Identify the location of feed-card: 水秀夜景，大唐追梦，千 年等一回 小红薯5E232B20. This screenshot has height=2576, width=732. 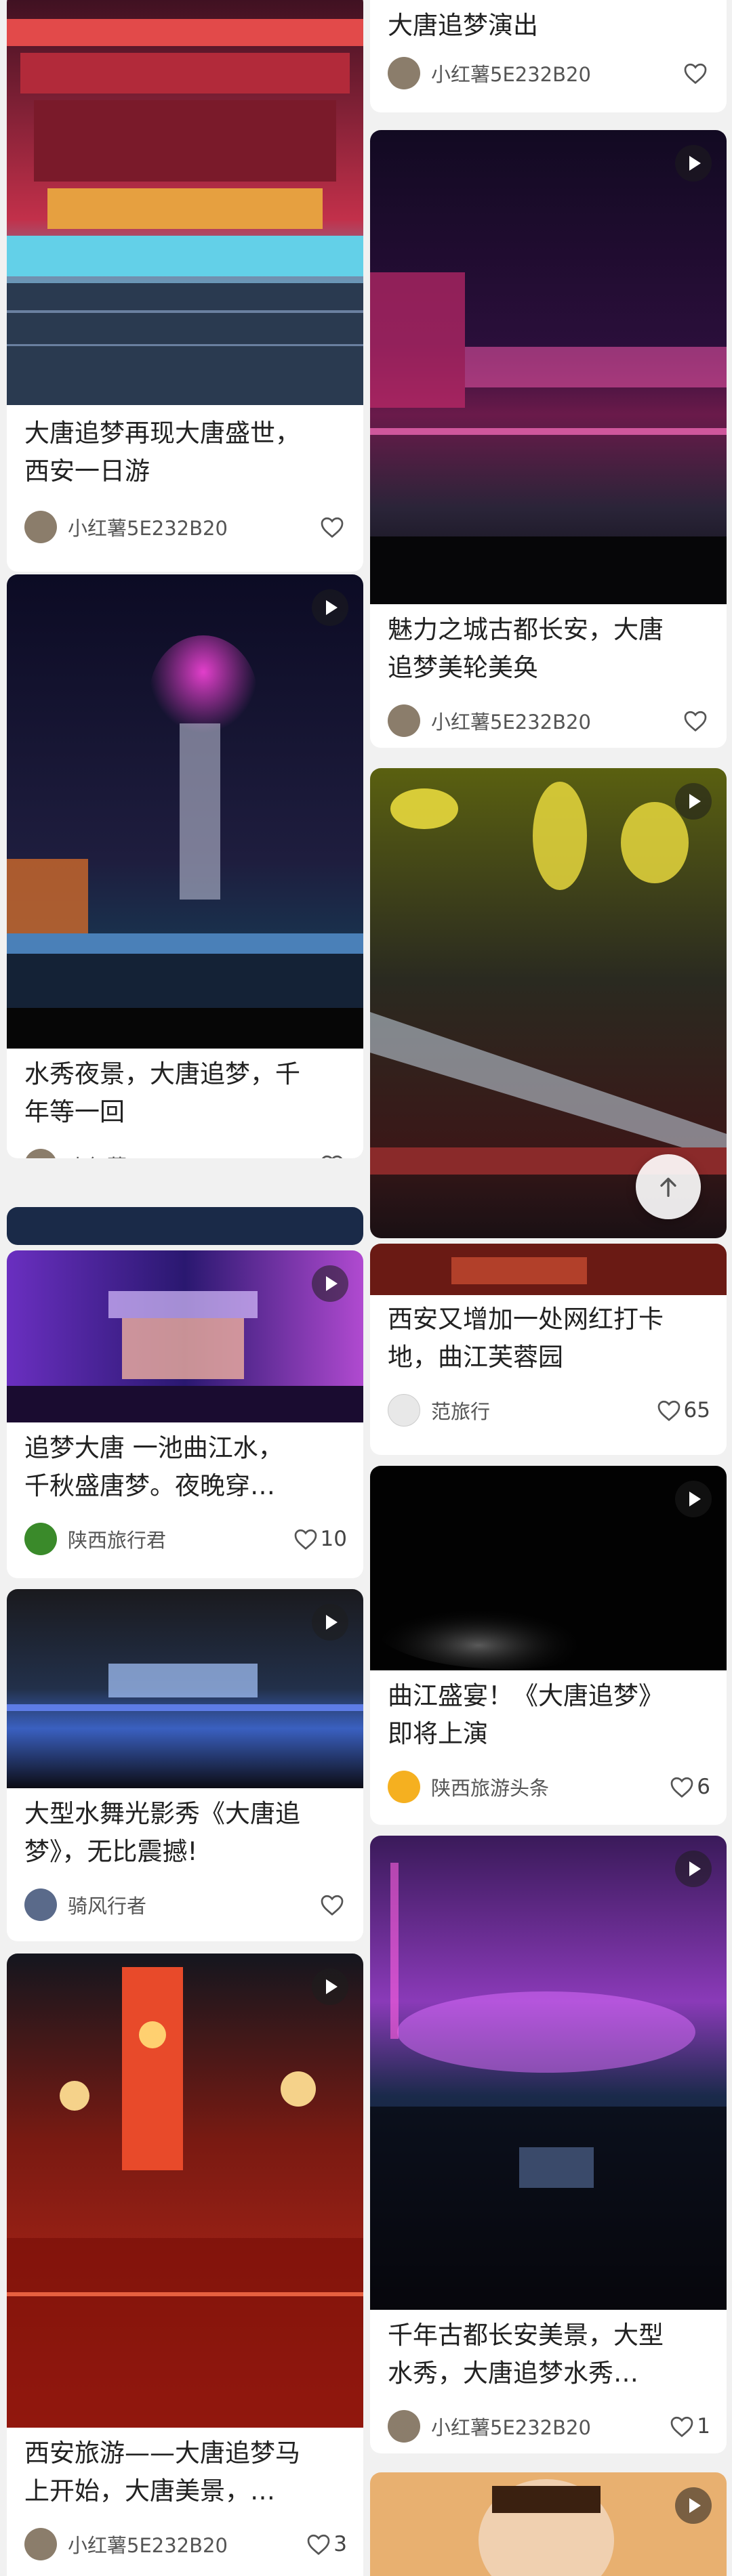
(185, 866).